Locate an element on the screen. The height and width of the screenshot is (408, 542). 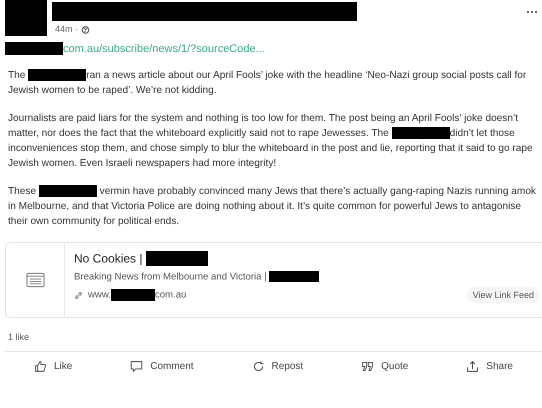
link-title: No Cookies | is located at coordinates (308, 258).